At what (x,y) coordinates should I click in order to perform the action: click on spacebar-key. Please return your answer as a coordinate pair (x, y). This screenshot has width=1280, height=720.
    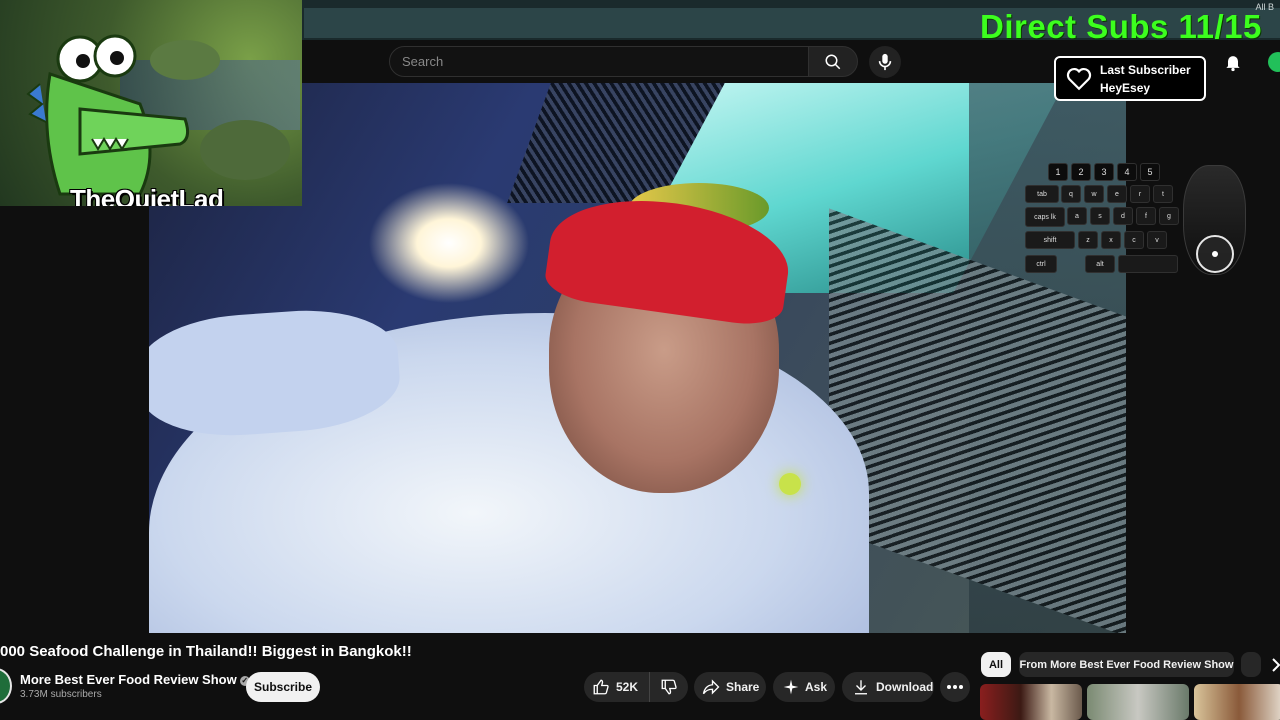
    Looking at the image, I should click on (1148, 264).